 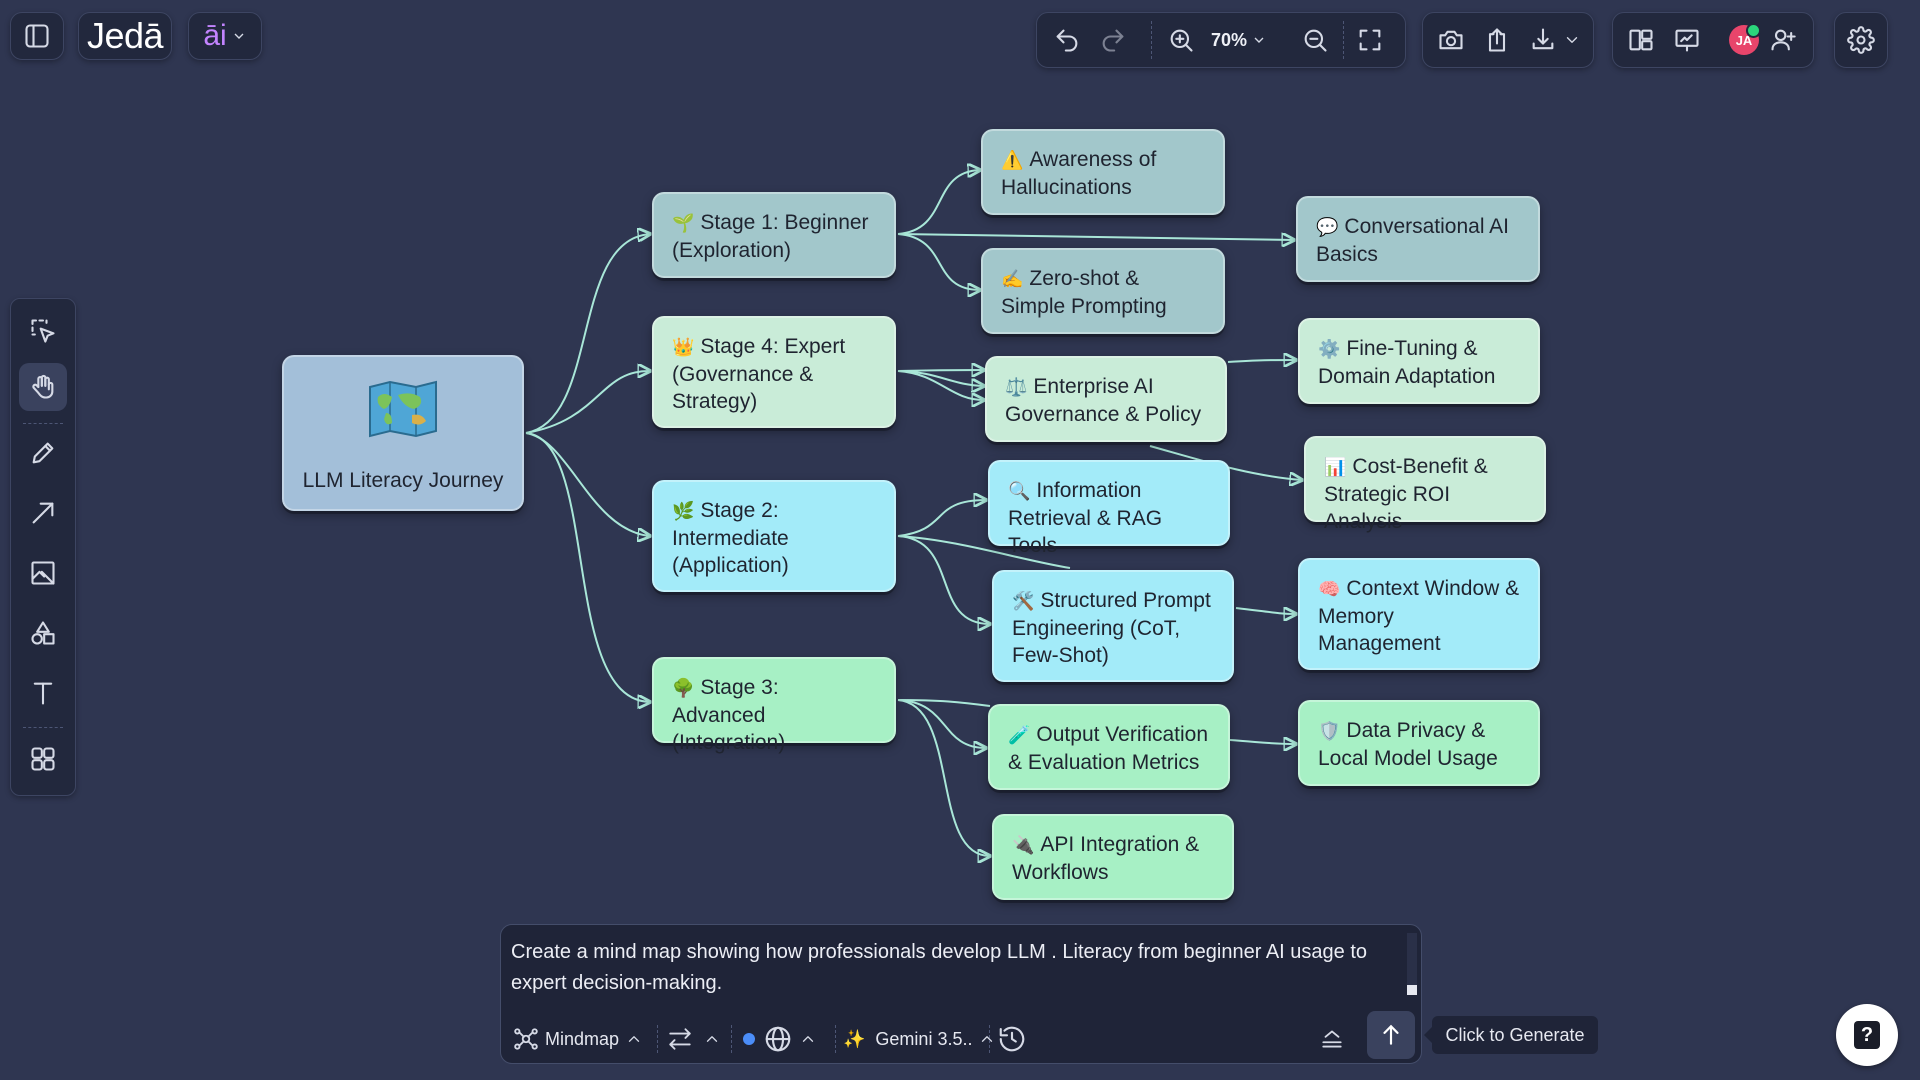 What do you see at coordinates (1084, 292) in the screenshot?
I see `node-label: Zero-shot & Simple Prompting` at bounding box center [1084, 292].